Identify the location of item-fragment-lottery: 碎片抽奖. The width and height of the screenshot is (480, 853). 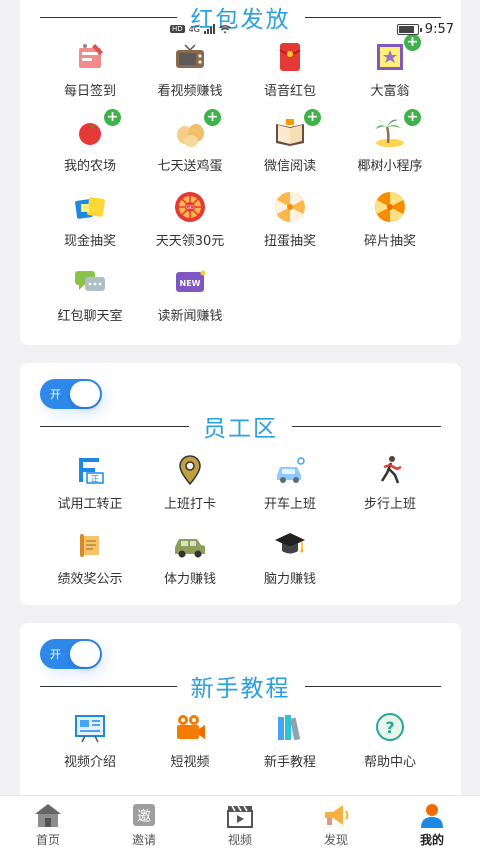
(390, 219).